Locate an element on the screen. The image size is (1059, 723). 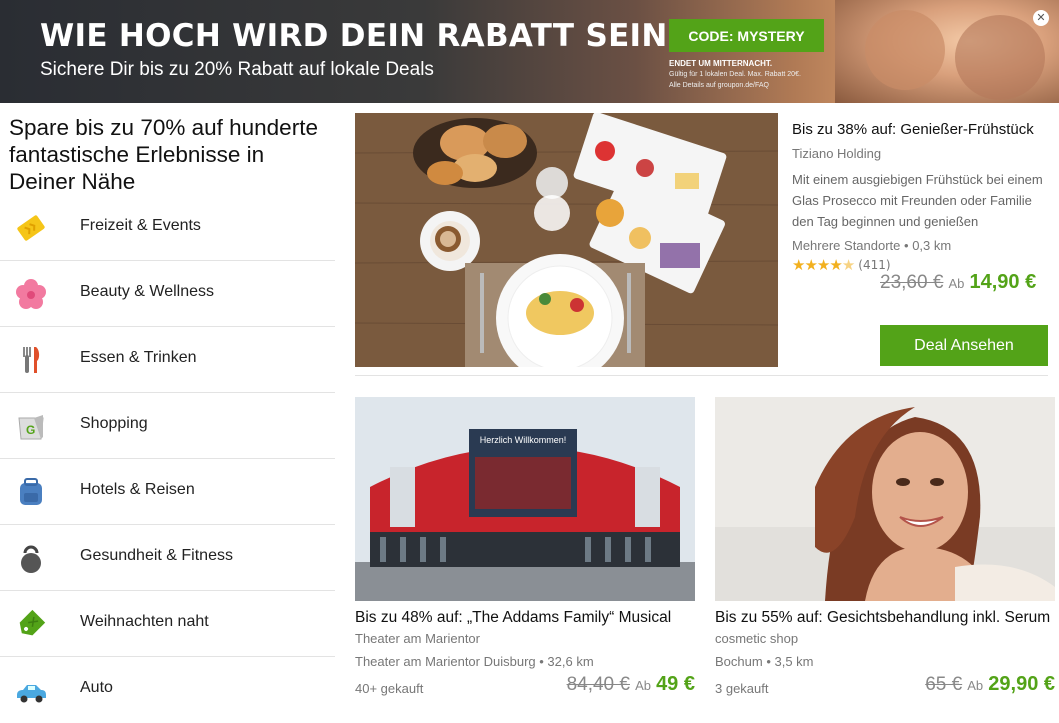
deal-card-image: Herzlich Willkommen! is located at coordinates (525, 499).